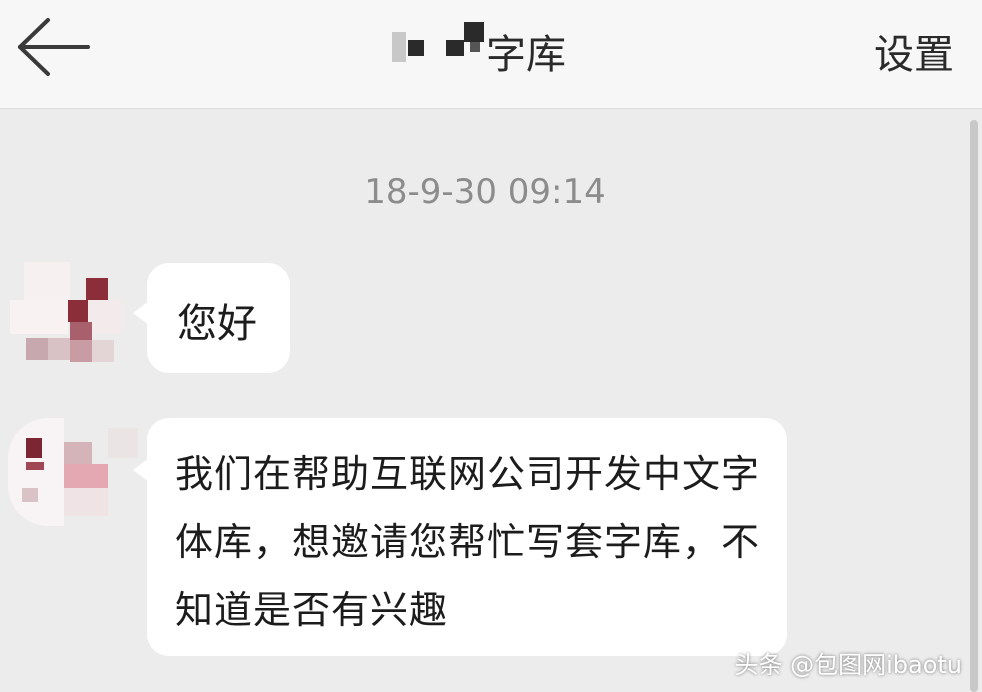 The width and height of the screenshot is (982, 692). I want to click on page-title-text: 字库, so click(526, 55).